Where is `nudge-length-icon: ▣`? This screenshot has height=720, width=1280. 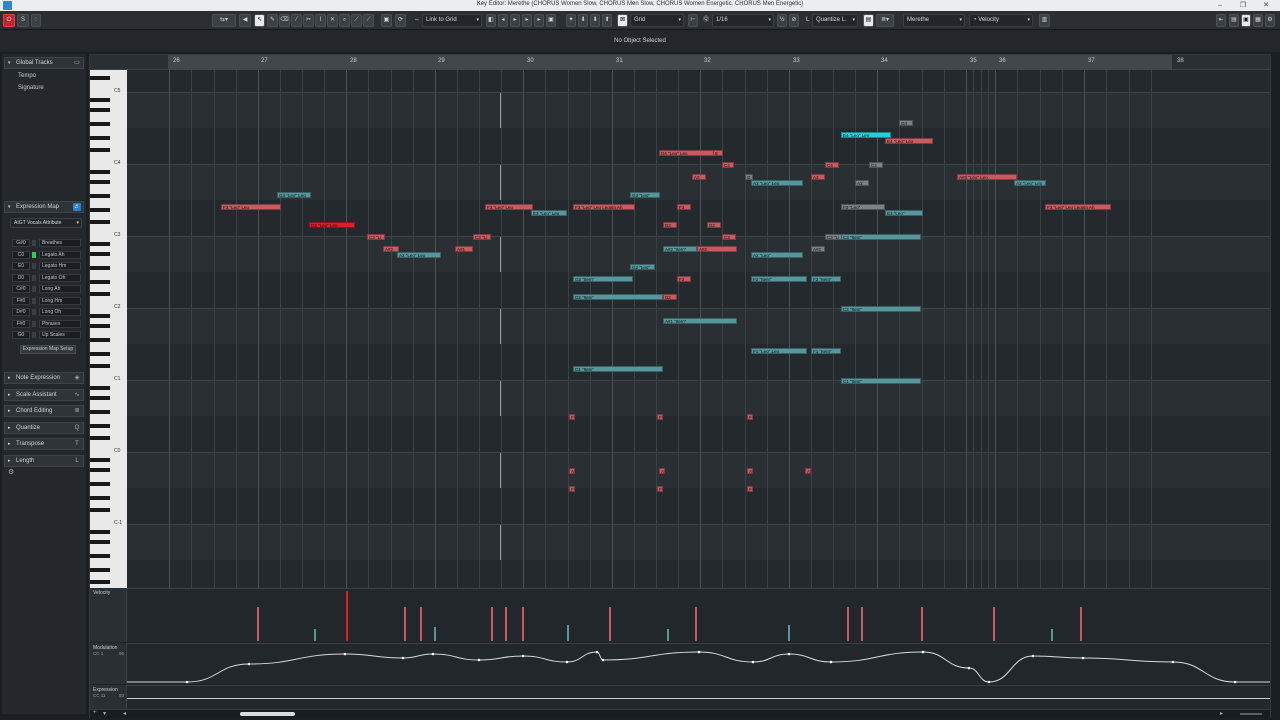 nudge-length-icon: ▣ is located at coordinates (551, 20).